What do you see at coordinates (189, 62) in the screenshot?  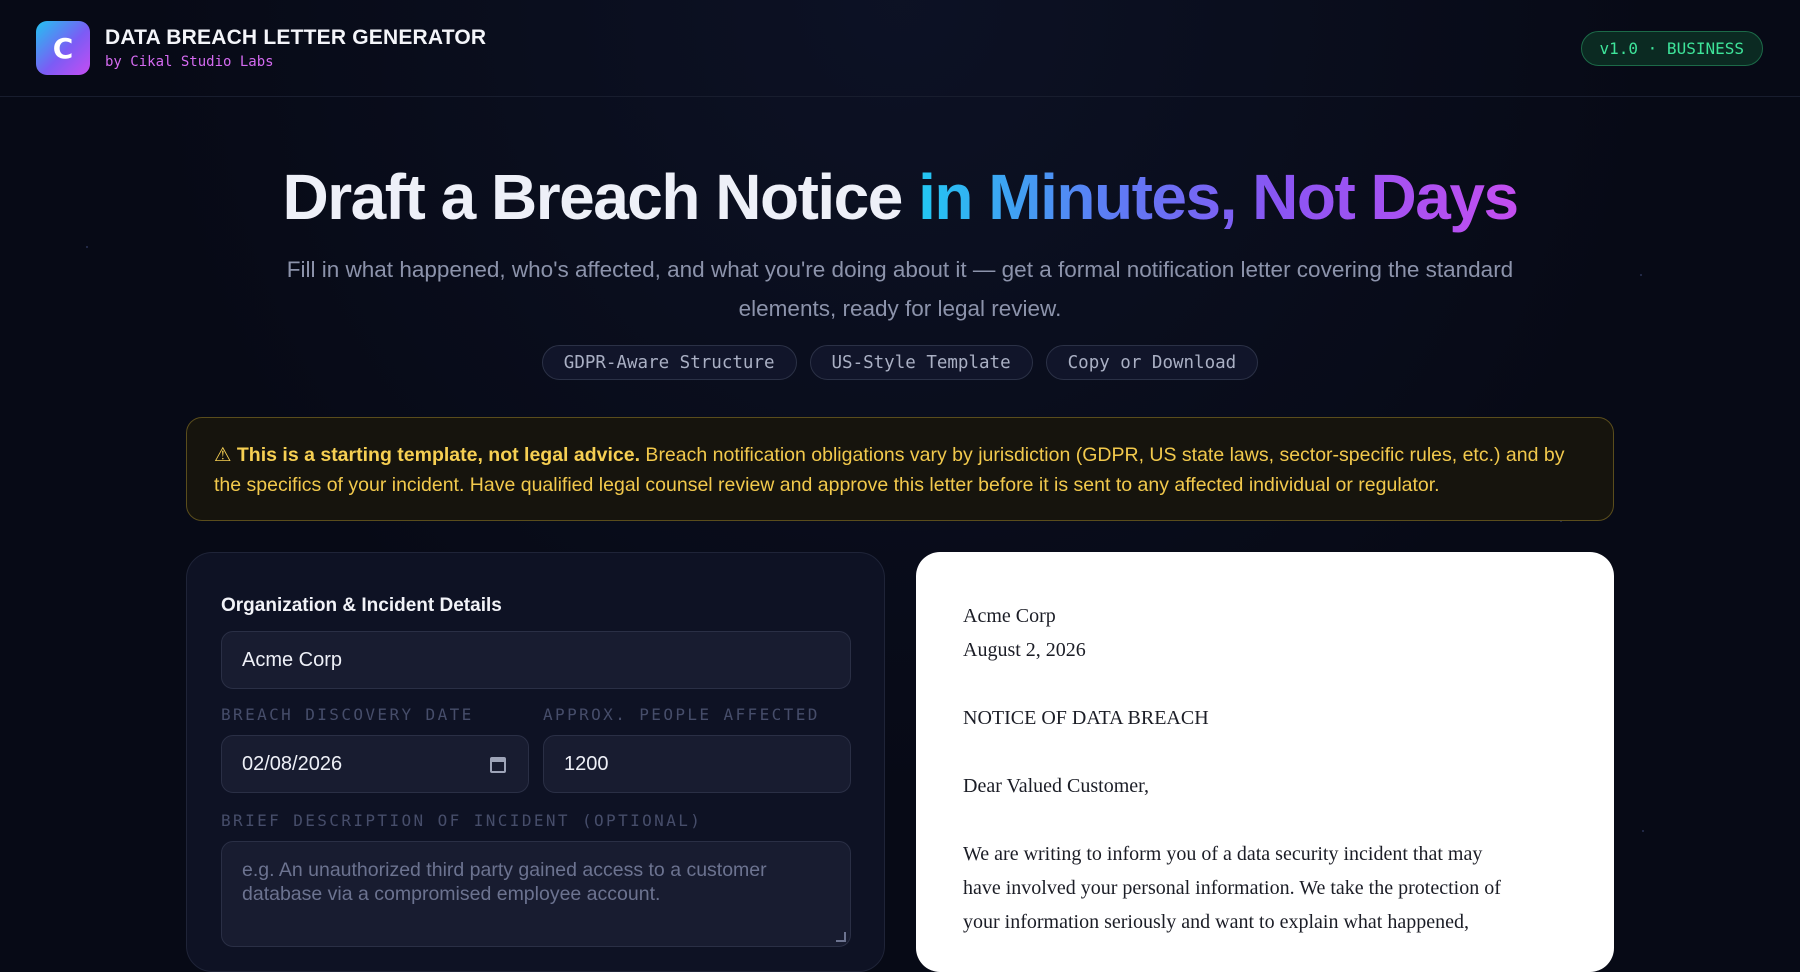 I see `app-subtitle: by Cikal Studio Labs` at bounding box center [189, 62].